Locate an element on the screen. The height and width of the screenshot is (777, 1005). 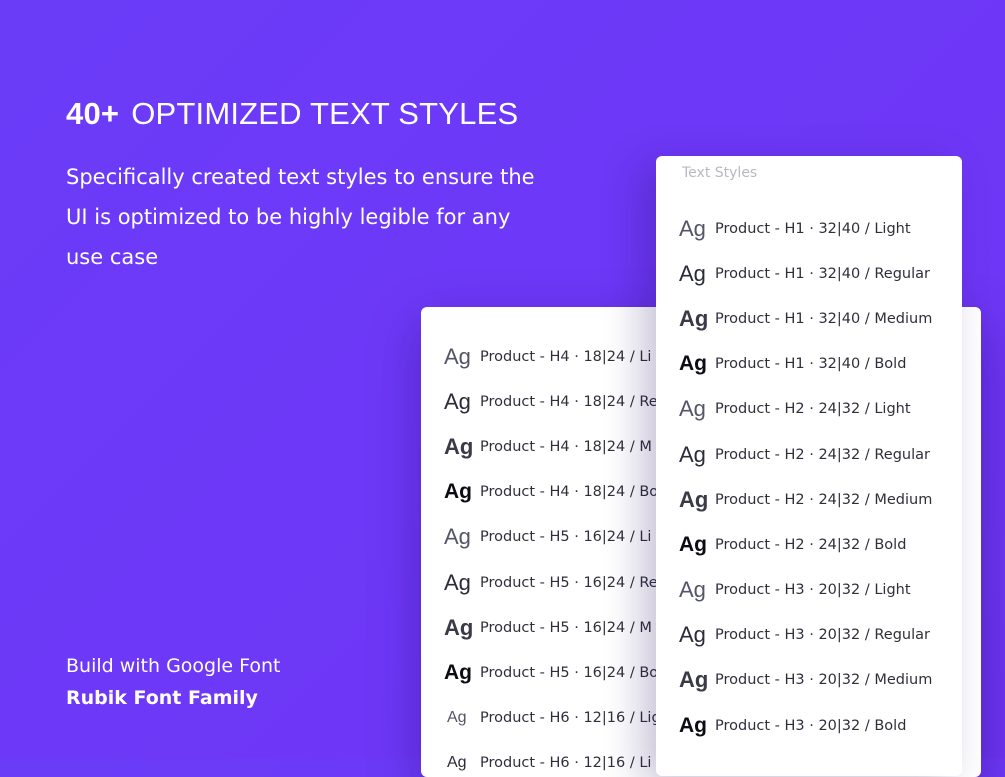
page-title: 40+ OPTIMIZED TEXT STYLES is located at coordinates (292, 114).